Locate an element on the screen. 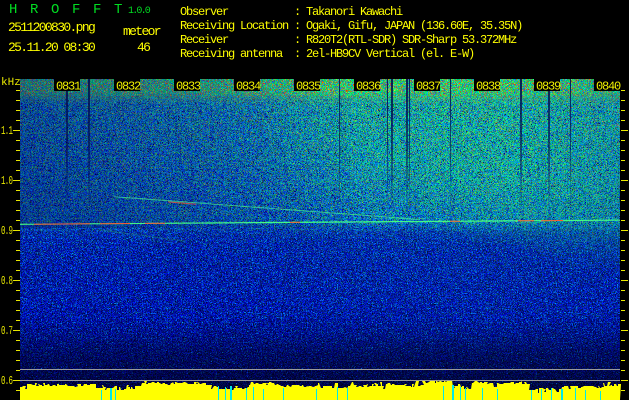 This screenshot has width=629, height=400. svg-text: 0835 is located at coordinates (308, 87).